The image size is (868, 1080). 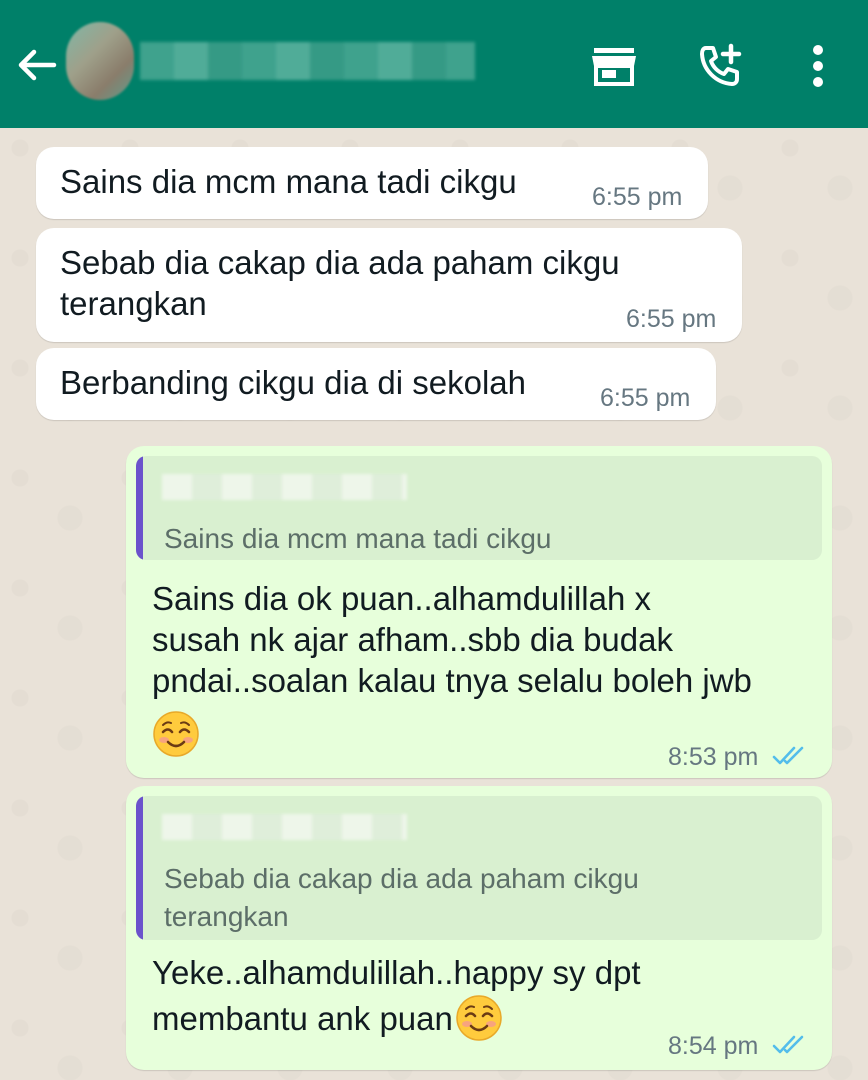 I want to click on quoted-text-line-1: Sebab dia cakap dia ada paham cikgu, so click(x=401, y=878).